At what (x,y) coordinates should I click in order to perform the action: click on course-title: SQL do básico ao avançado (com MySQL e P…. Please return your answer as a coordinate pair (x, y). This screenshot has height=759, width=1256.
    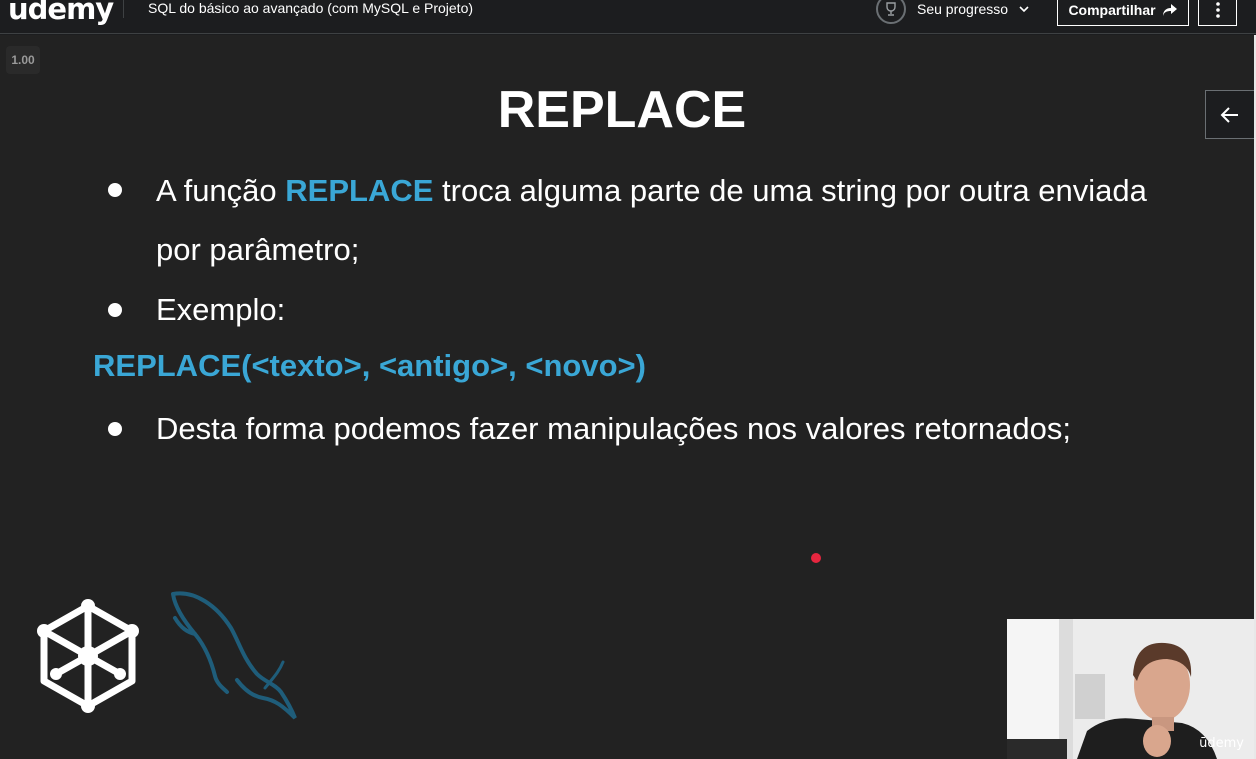
    Looking at the image, I should click on (310, 8).